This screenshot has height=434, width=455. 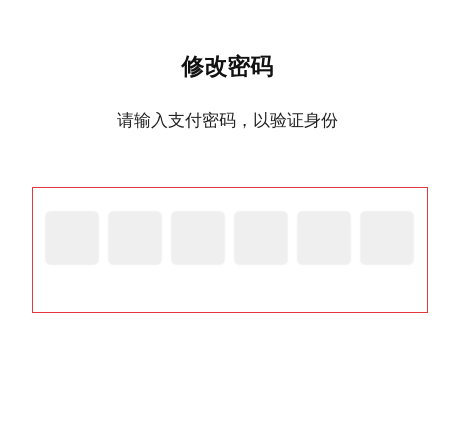 I want to click on page-title: 修改密码, so click(x=228, y=67).